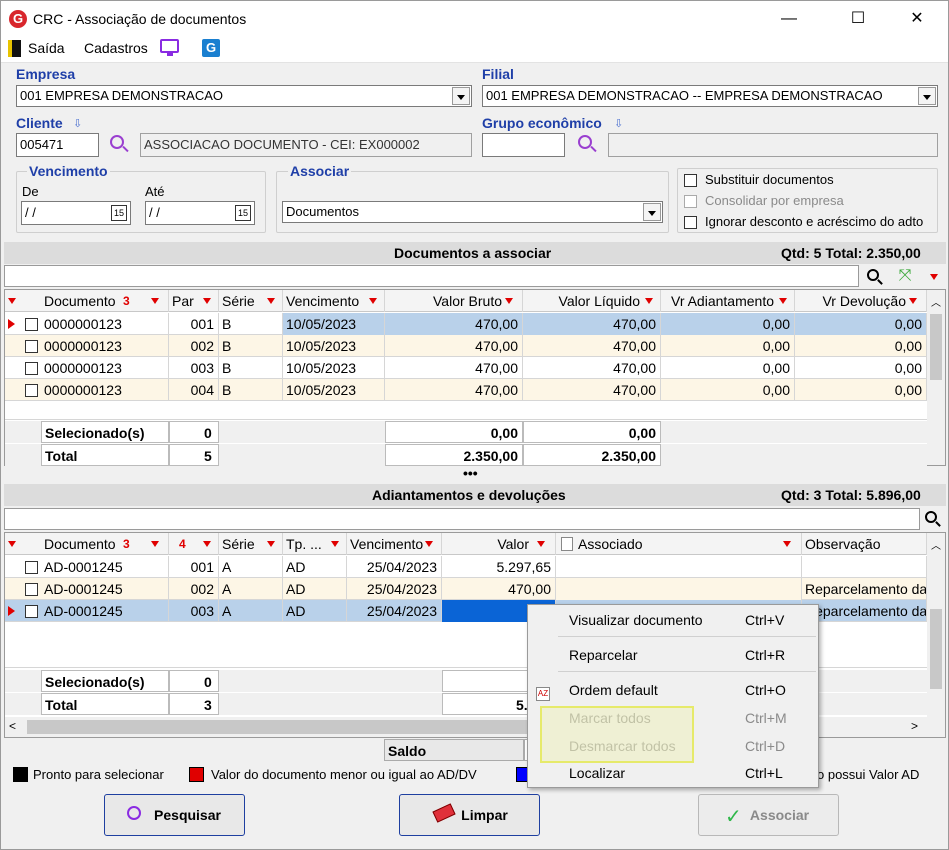 This screenshot has width=949, height=850. Describe the element at coordinates (315, 567) in the screenshot. I see `table-cell: AD` at that location.